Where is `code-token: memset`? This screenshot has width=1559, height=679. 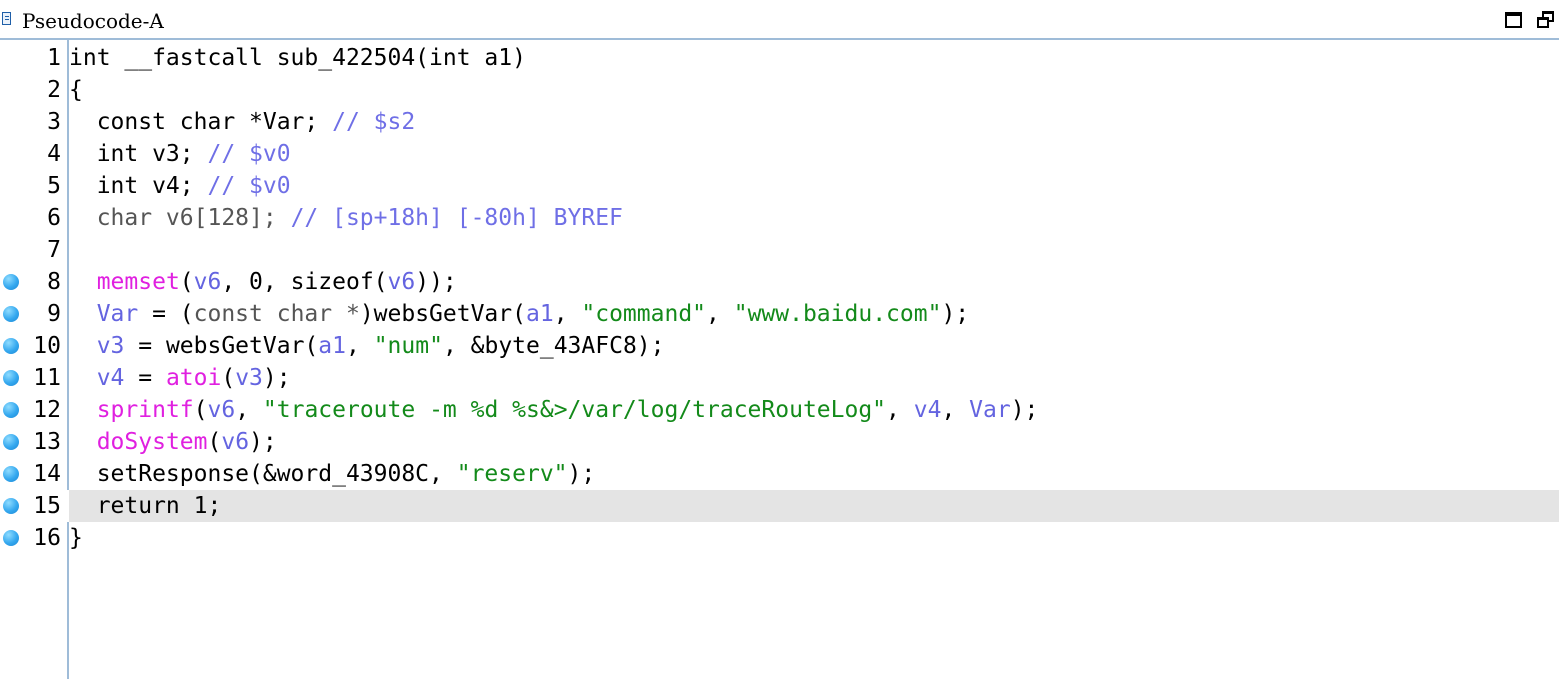 code-token: memset is located at coordinates (138, 282).